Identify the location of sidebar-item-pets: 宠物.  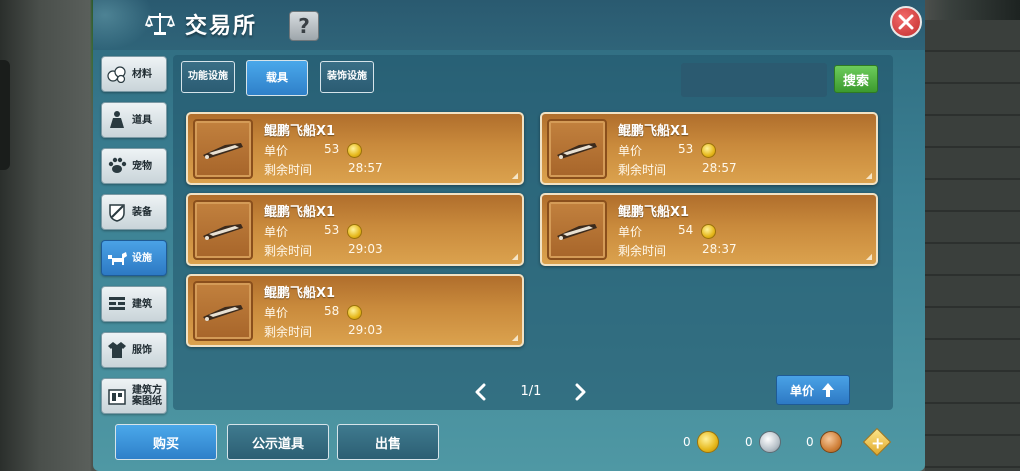
(134, 166).